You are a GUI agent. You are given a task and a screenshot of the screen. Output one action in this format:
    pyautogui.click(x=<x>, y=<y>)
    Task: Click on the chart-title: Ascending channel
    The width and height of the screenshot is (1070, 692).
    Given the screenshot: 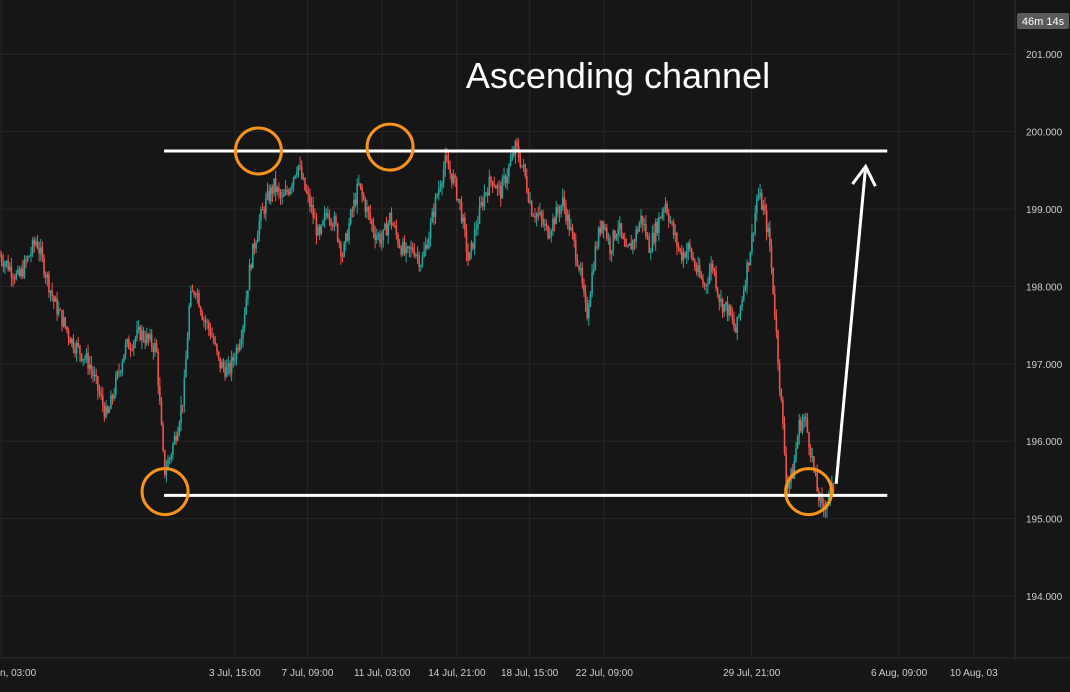 What is the action you would take?
    pyautogui.click(x=618, y=75)
    